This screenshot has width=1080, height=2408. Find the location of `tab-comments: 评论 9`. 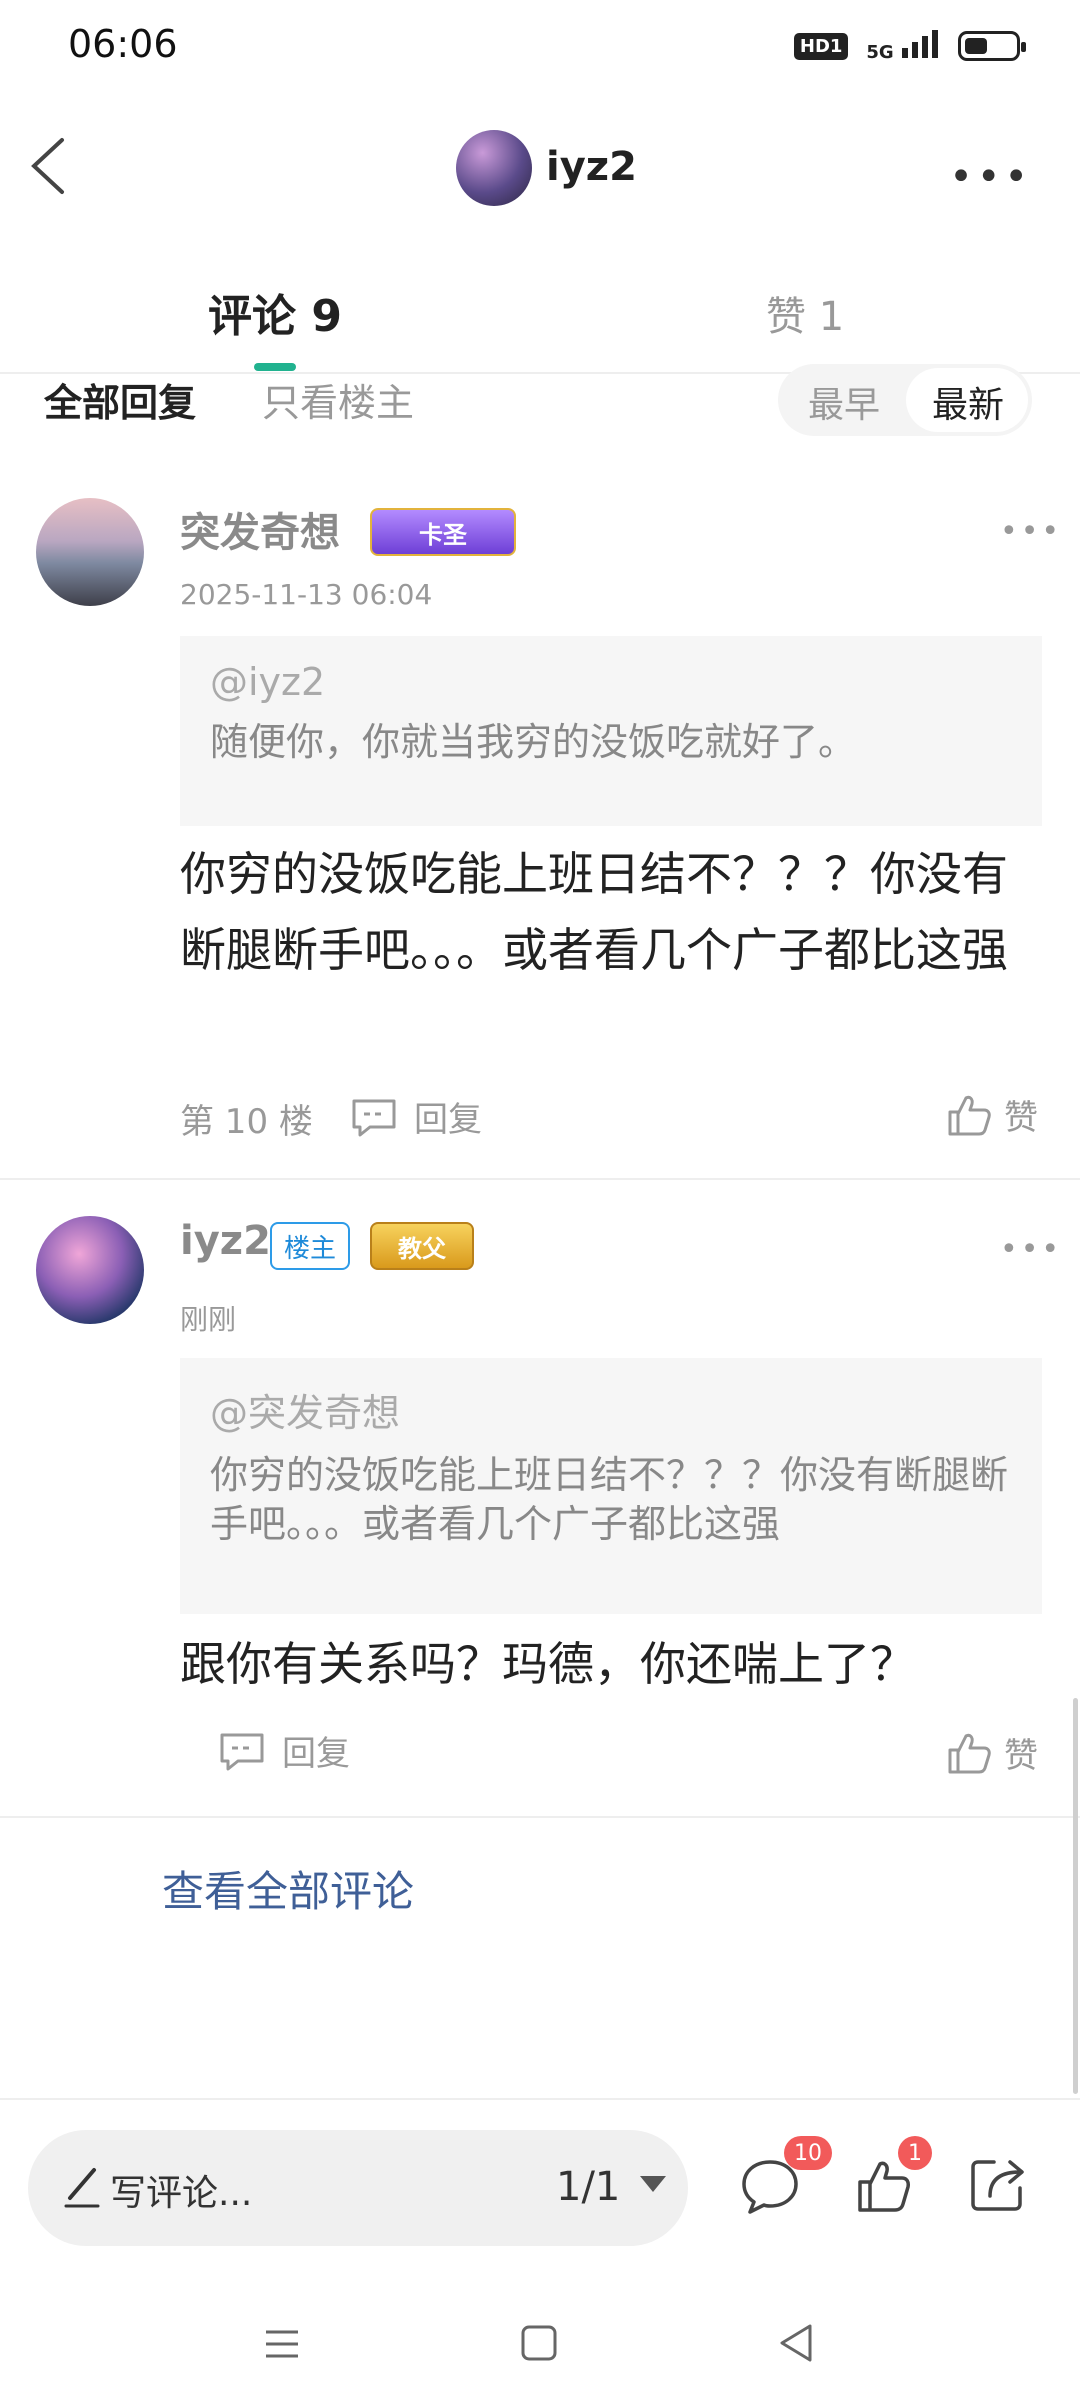

tab-comments: 评论 9 is located at coordinates (275, 312).